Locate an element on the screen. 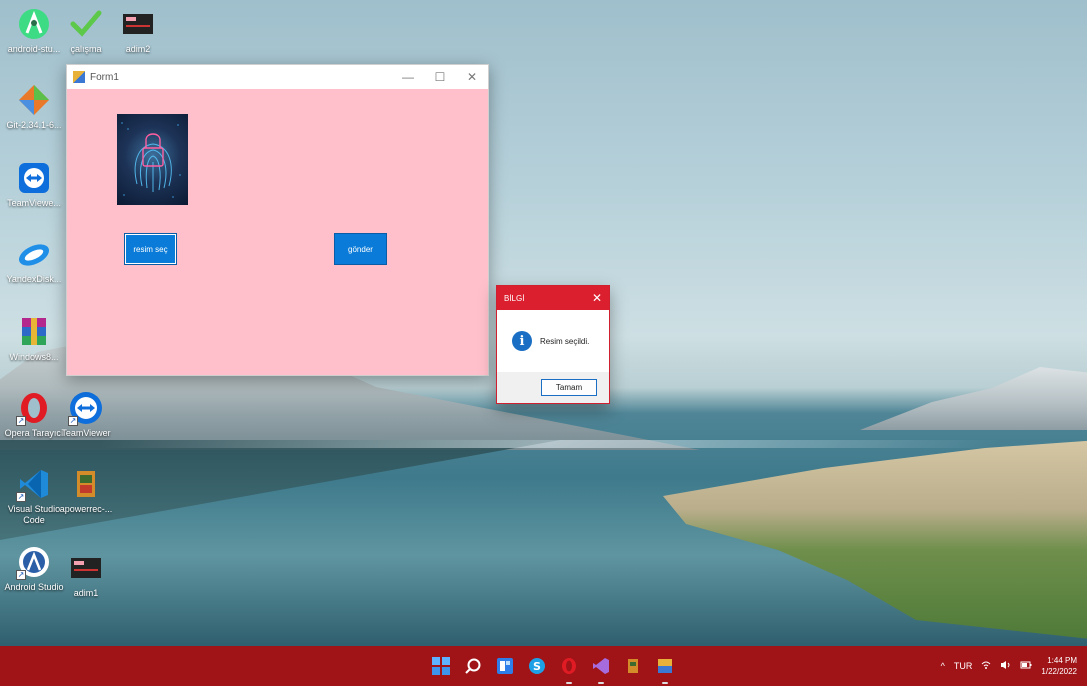 This screenshot has height=686, width=1087. language-indicator: TUR is located at coordinates (963, 666).